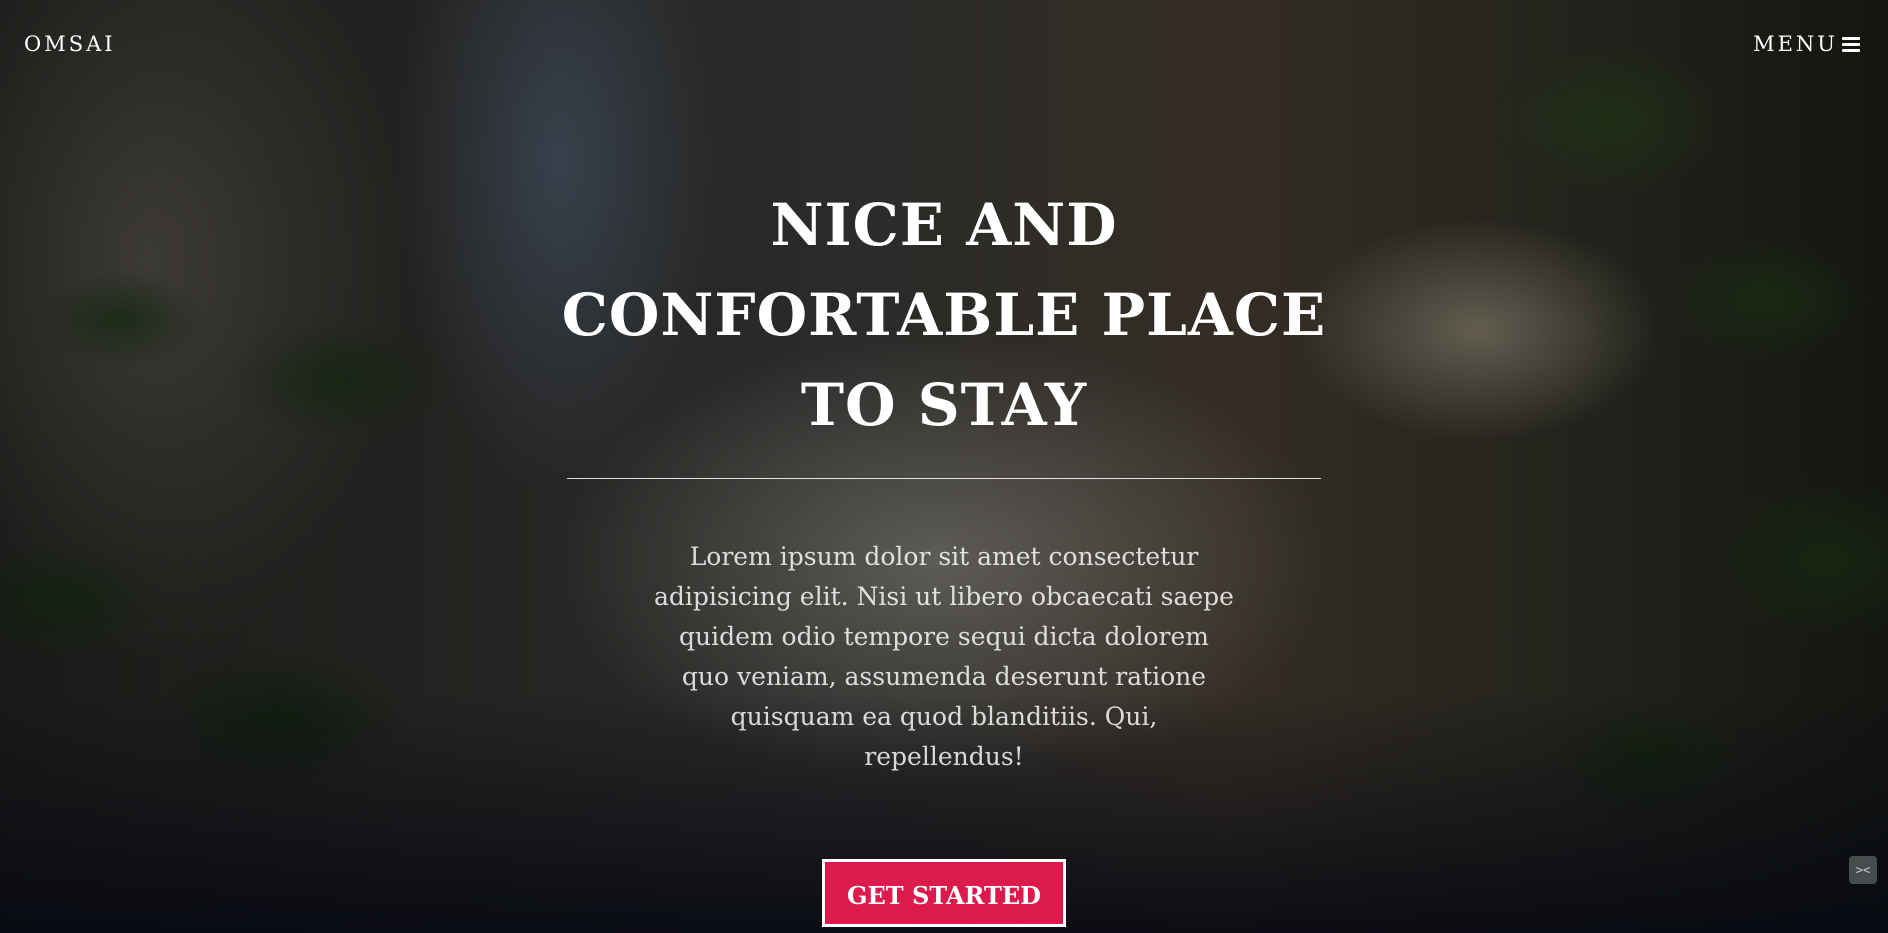 The height and width of the screenshot is (933, 1888). I want to click on title-divider, so click(944, 478).